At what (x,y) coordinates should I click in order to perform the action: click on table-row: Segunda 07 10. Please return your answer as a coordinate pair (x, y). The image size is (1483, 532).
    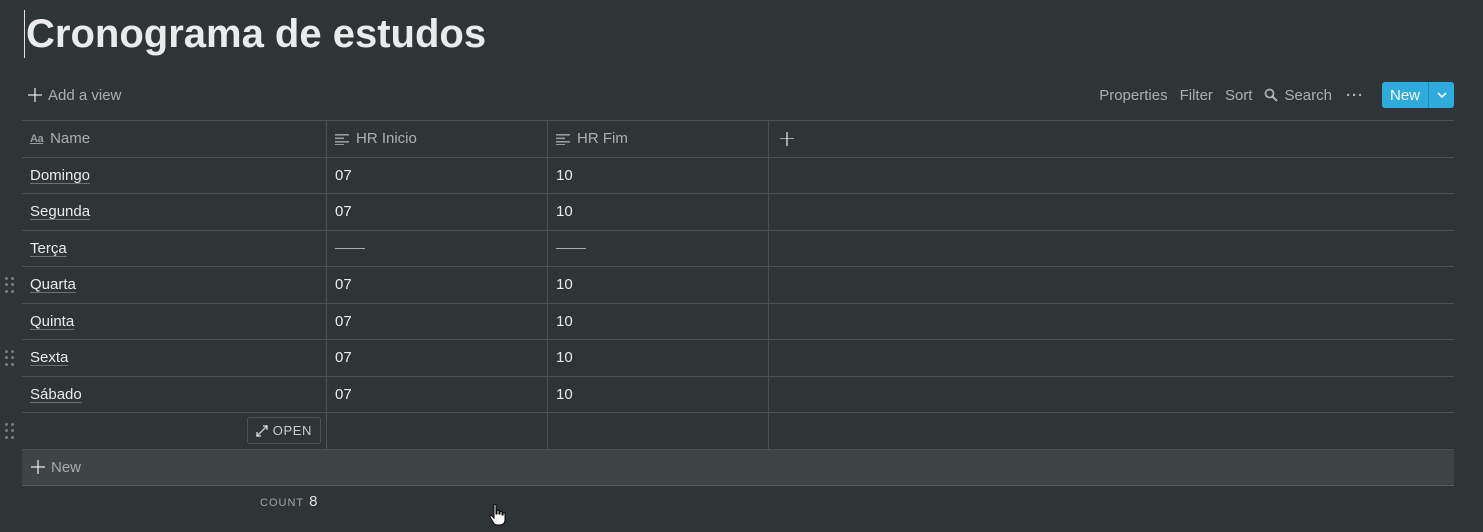
    Looking at the image, I should click on (738, 212).